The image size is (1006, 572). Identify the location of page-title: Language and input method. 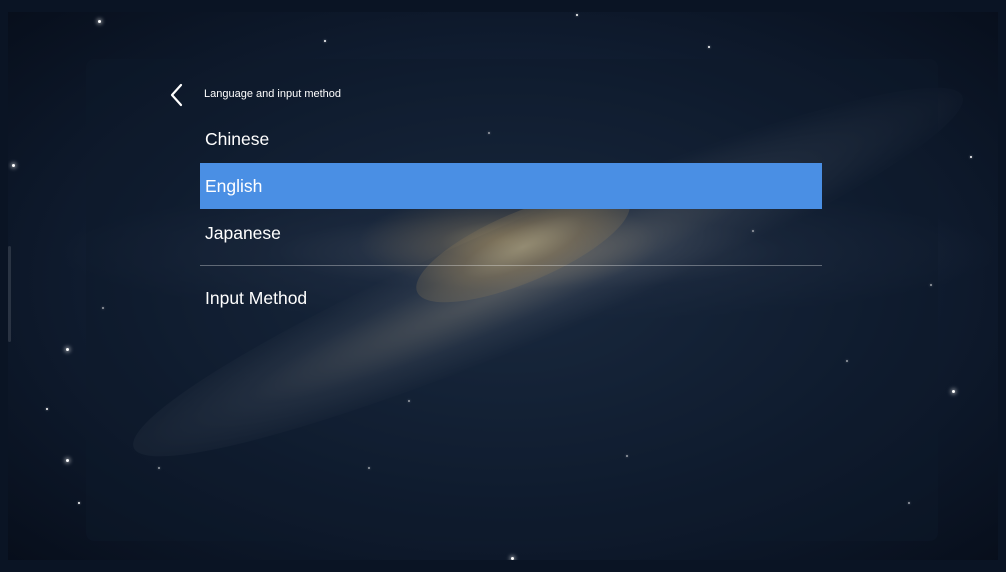
(273, 94).